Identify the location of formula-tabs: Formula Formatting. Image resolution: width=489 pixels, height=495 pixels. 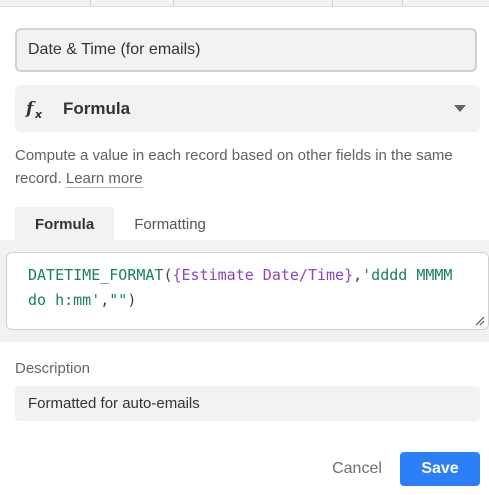
(120, 223).